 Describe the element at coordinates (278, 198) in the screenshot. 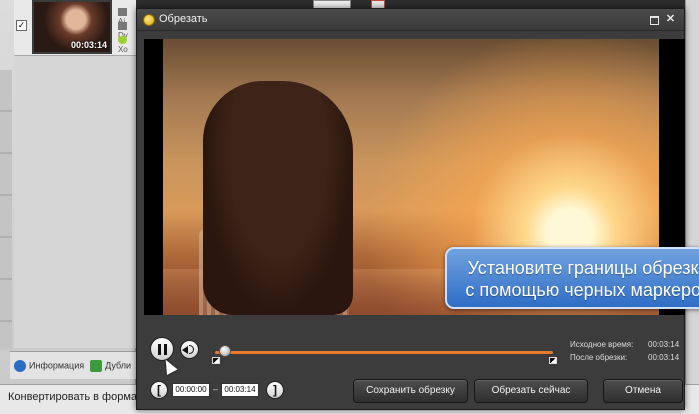

I see `video-person` at that location.